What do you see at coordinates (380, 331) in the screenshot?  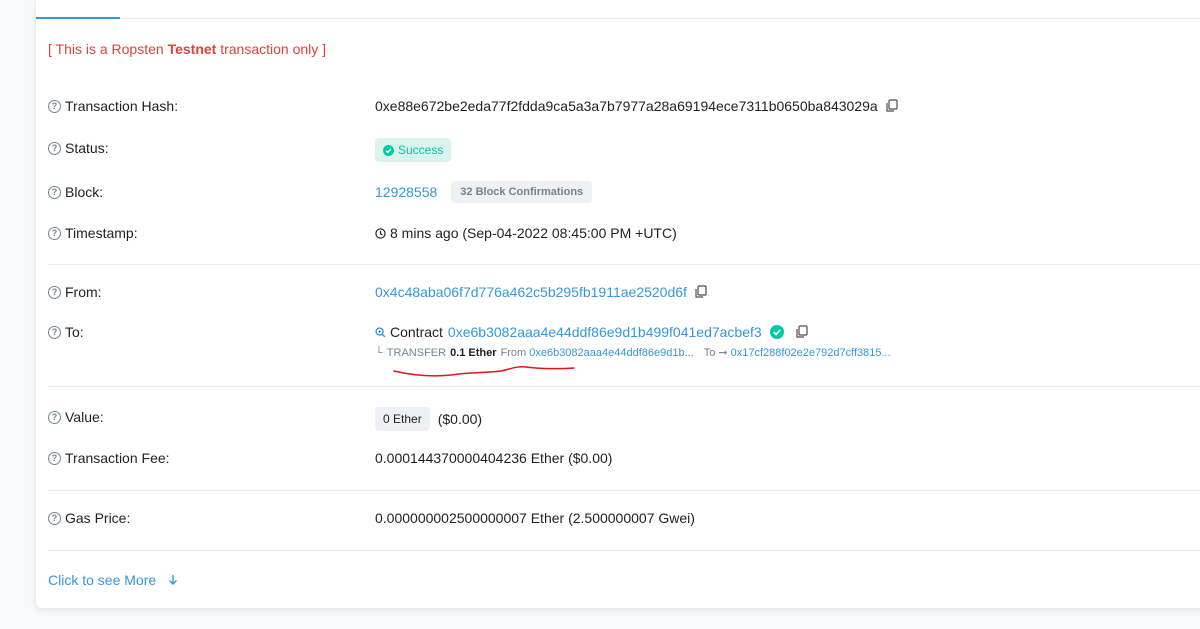 I see `contract-search-icon` at bounding box center [380, 331].